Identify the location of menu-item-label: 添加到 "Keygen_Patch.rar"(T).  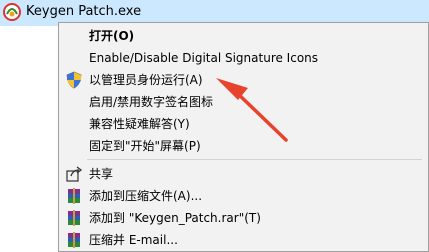
(175, 218).